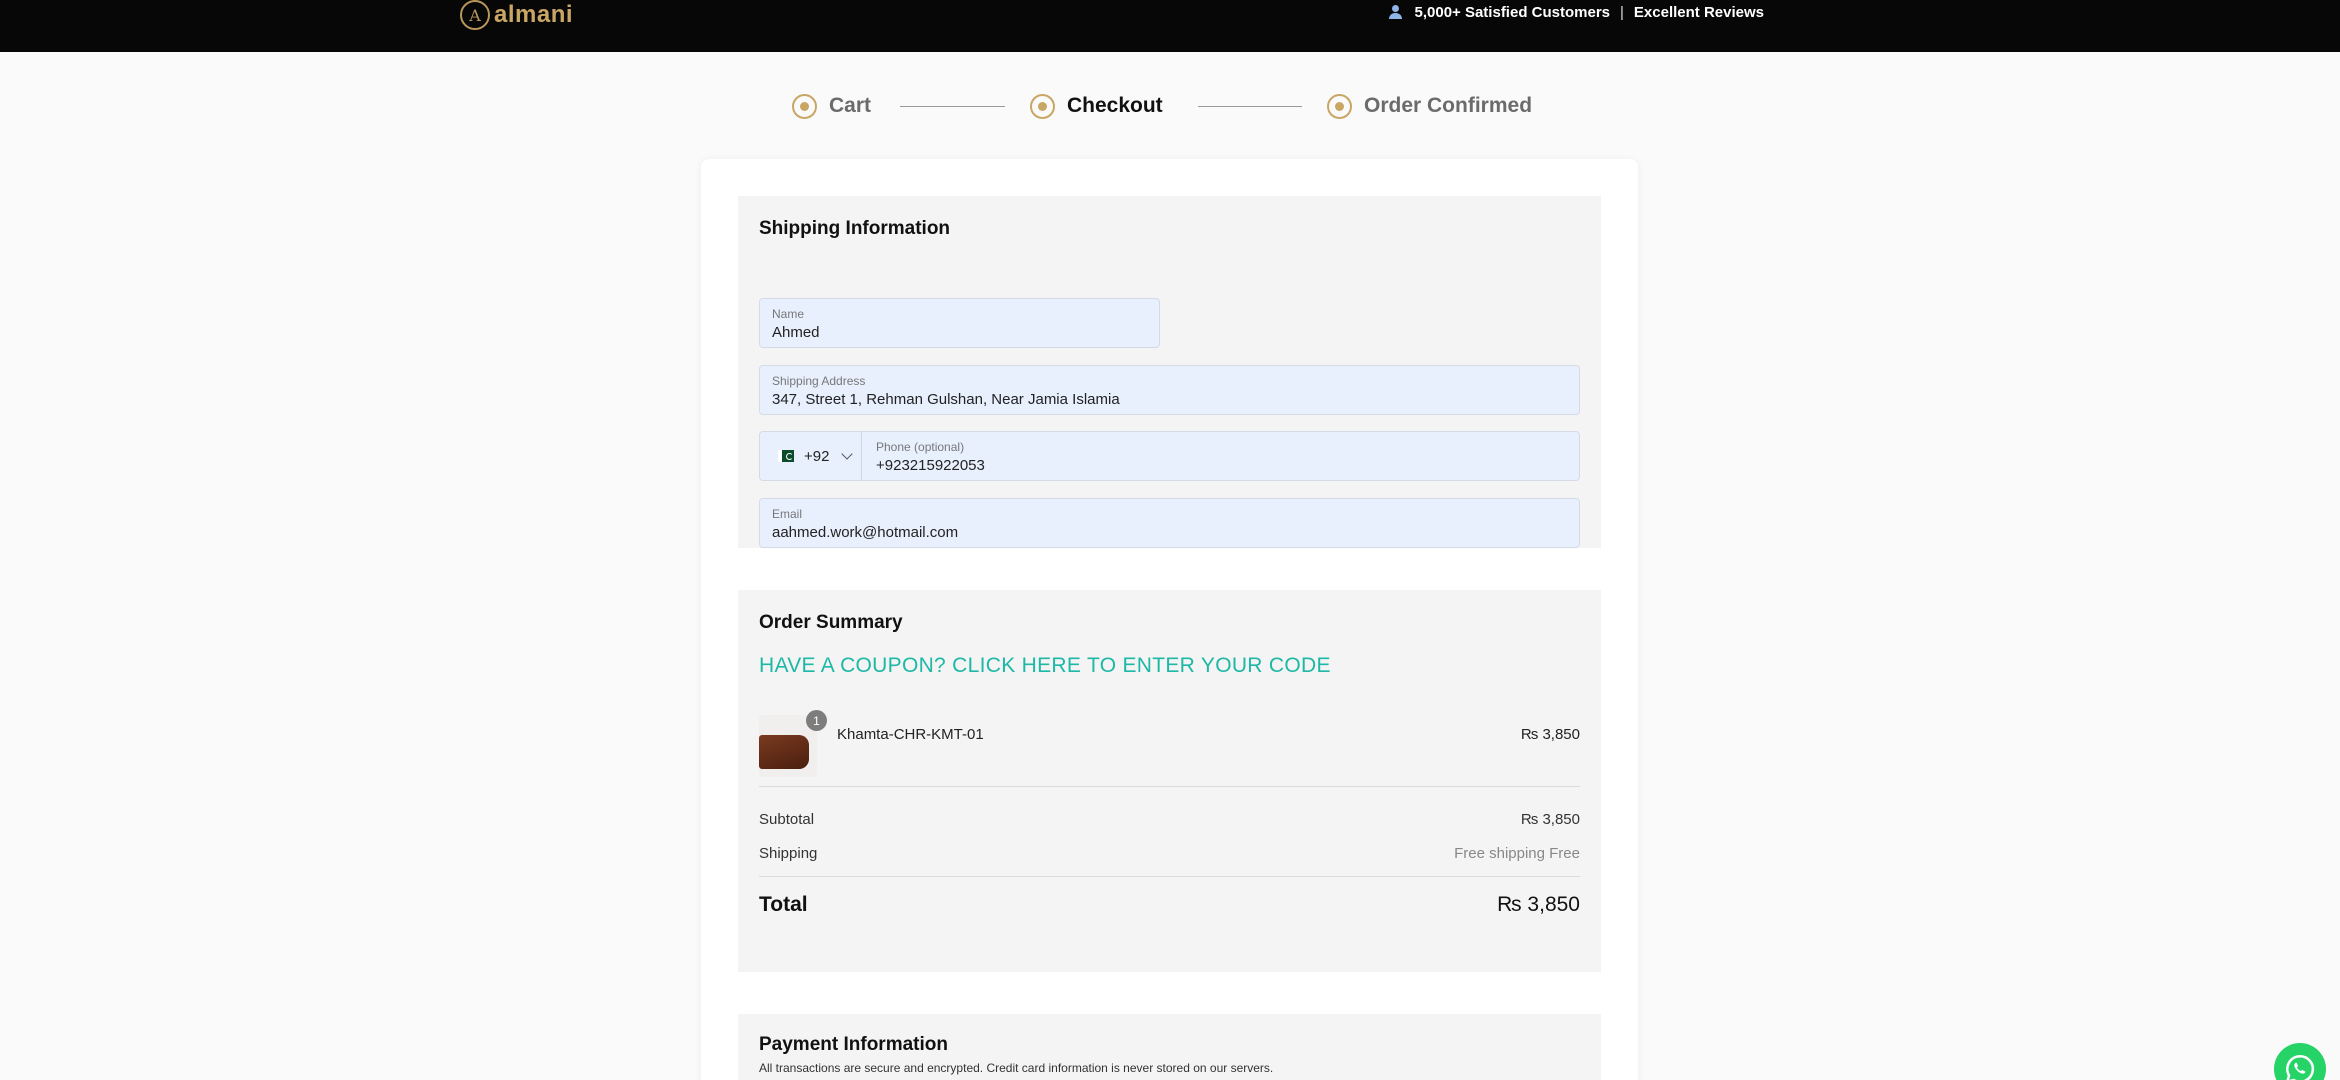  Describe the element at coordinates (1115, 105) in the screenshot. I see `step-label: Checkout` at that location.